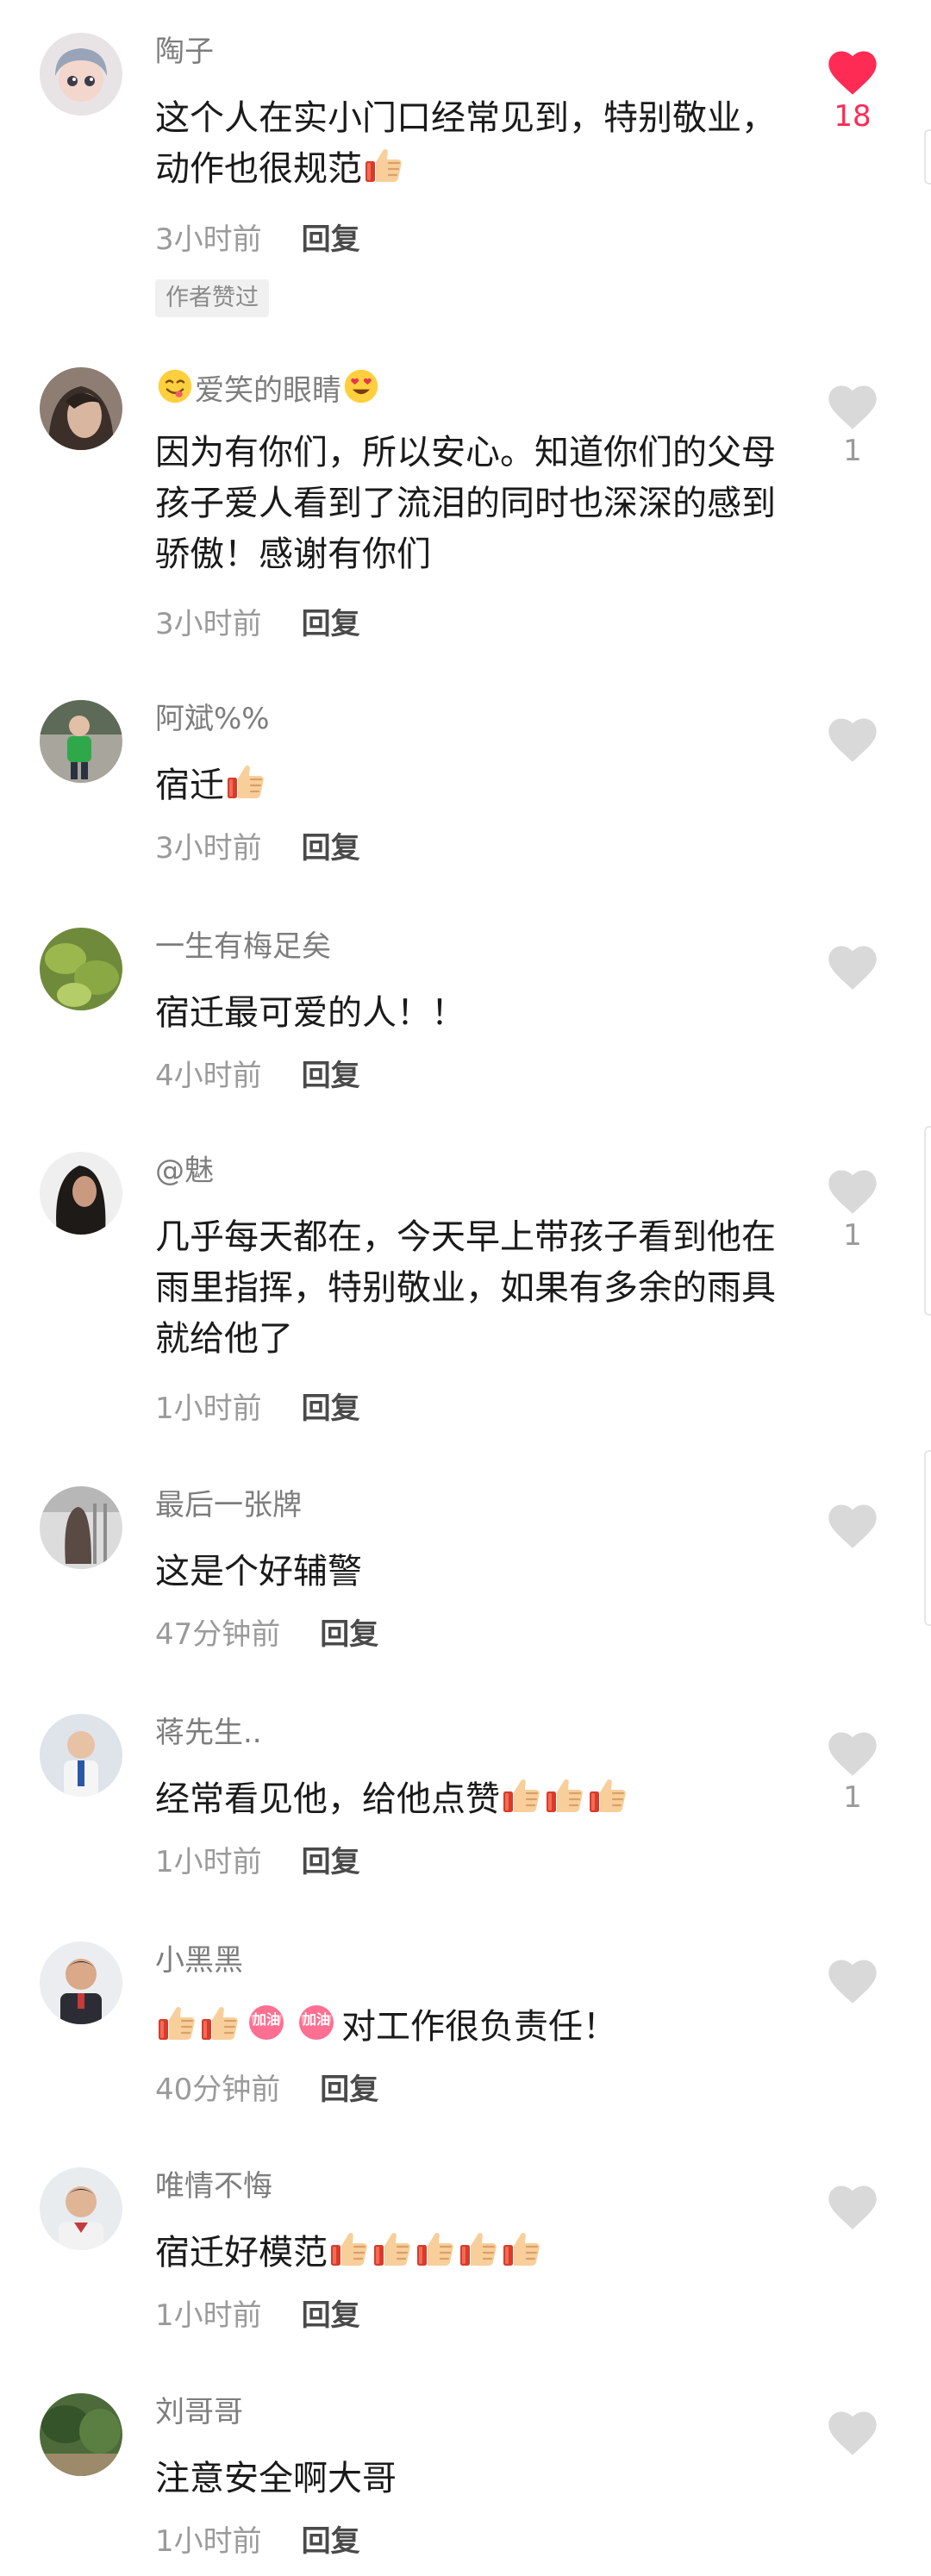 The width and height of the screenshot is (931, 2576). I want to click on username: @魅, so click(184, 1171).